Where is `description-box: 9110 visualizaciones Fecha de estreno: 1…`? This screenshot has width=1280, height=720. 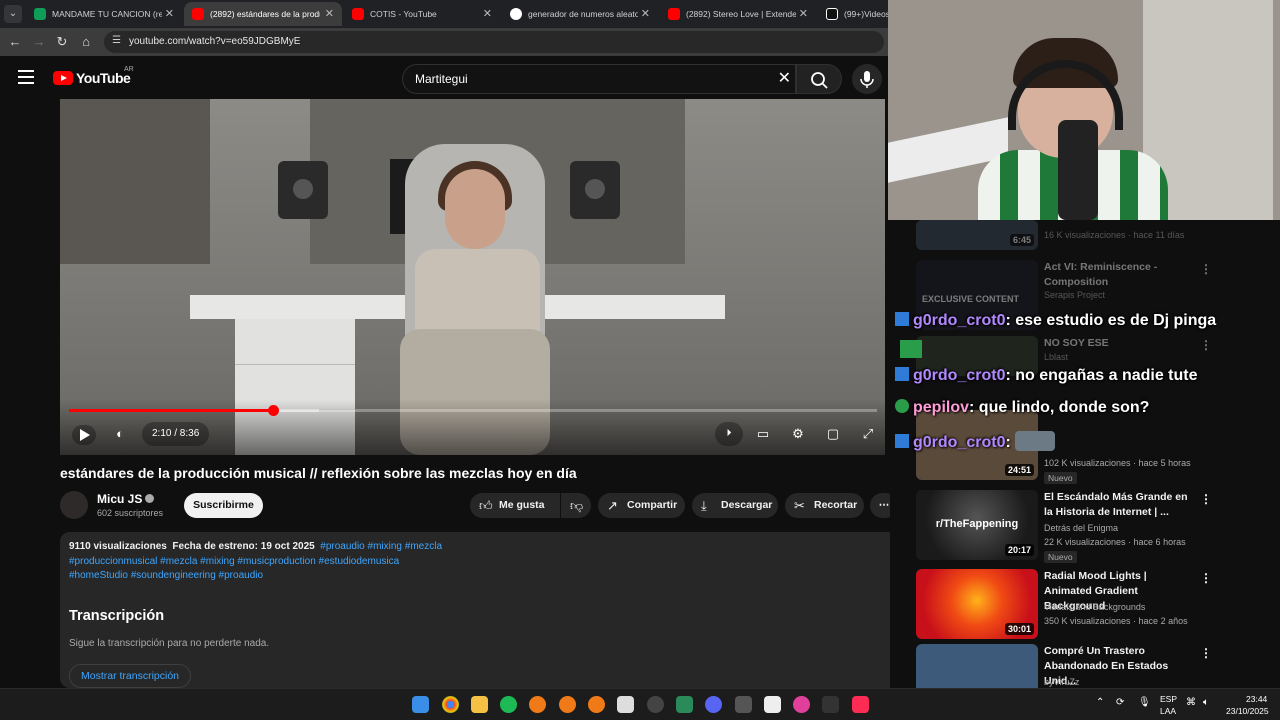
description-box: 9110 visualizaciones Fecha de estreno: 1… is located at coordinates (479, 610).